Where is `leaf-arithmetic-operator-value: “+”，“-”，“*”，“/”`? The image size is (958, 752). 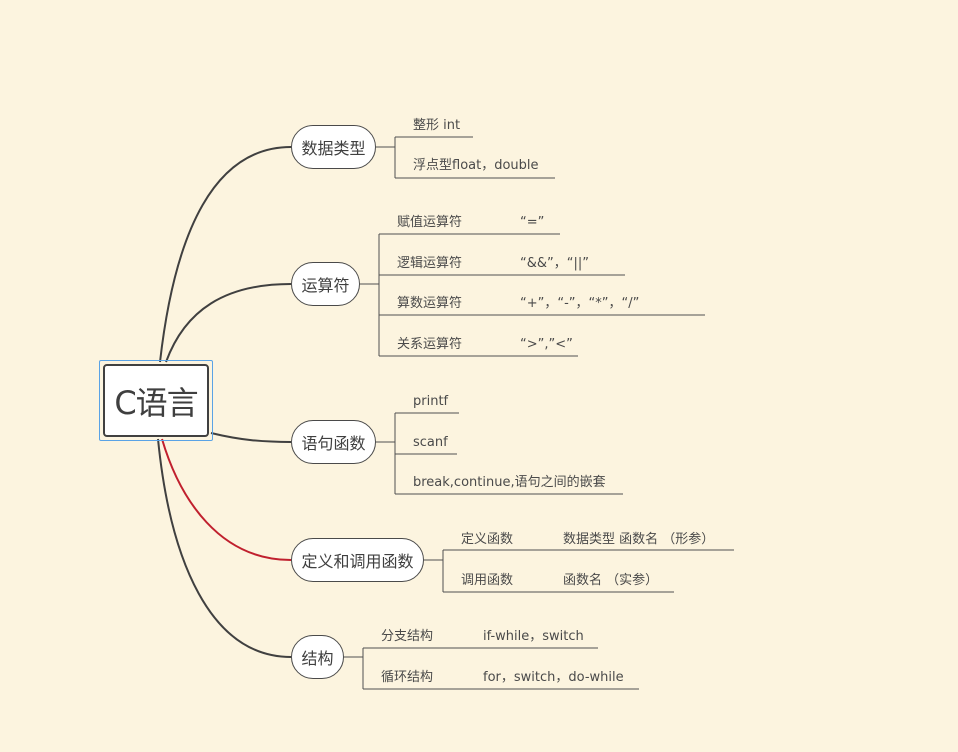 leaf-arithmetic-operator-value: “+”，“-”，“*”，“/” is located at coordinates (579, 304).